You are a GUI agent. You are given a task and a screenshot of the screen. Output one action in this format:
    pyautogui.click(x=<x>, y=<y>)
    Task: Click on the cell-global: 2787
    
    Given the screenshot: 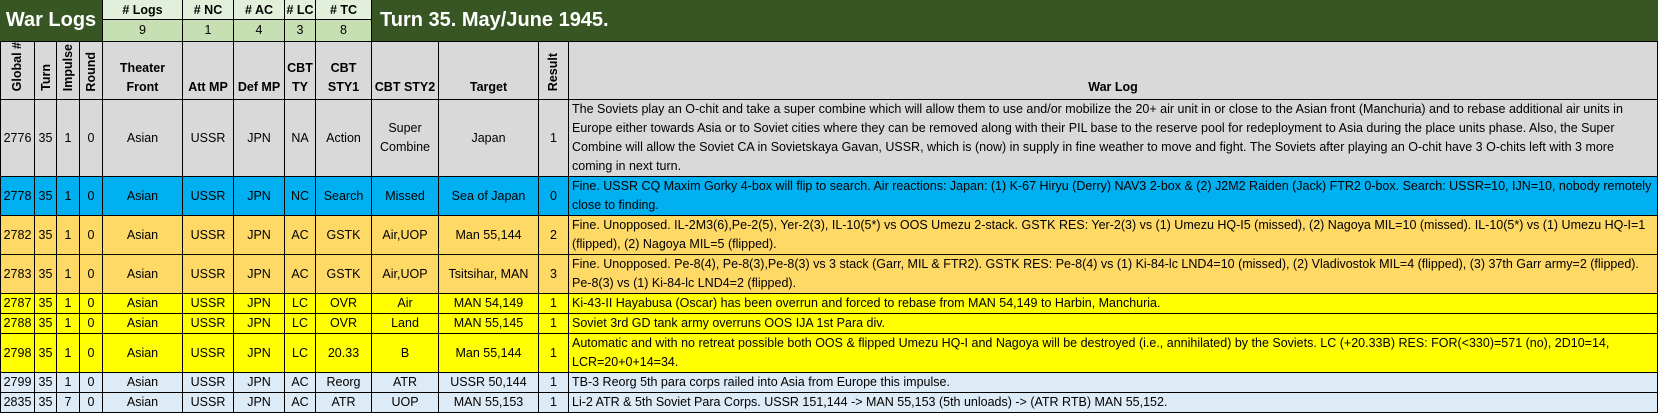 What is the action you would take?
    pyautogui.click(x=17, y=304)
    